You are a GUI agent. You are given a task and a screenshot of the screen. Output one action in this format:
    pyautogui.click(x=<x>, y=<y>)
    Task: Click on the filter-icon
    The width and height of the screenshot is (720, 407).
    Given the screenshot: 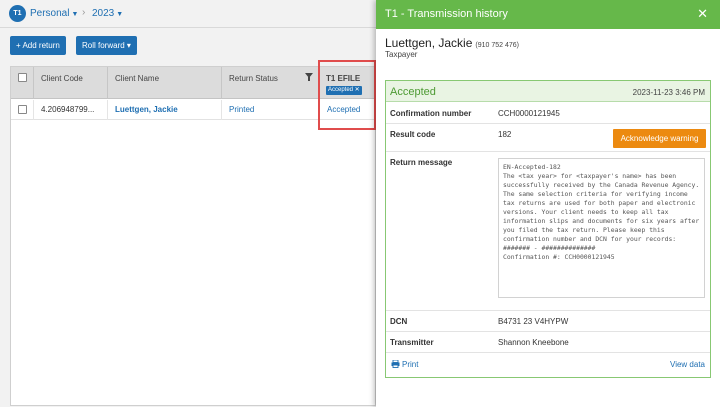 What is the action you would take?
    pyautogui.click(x=309, y=77)
    